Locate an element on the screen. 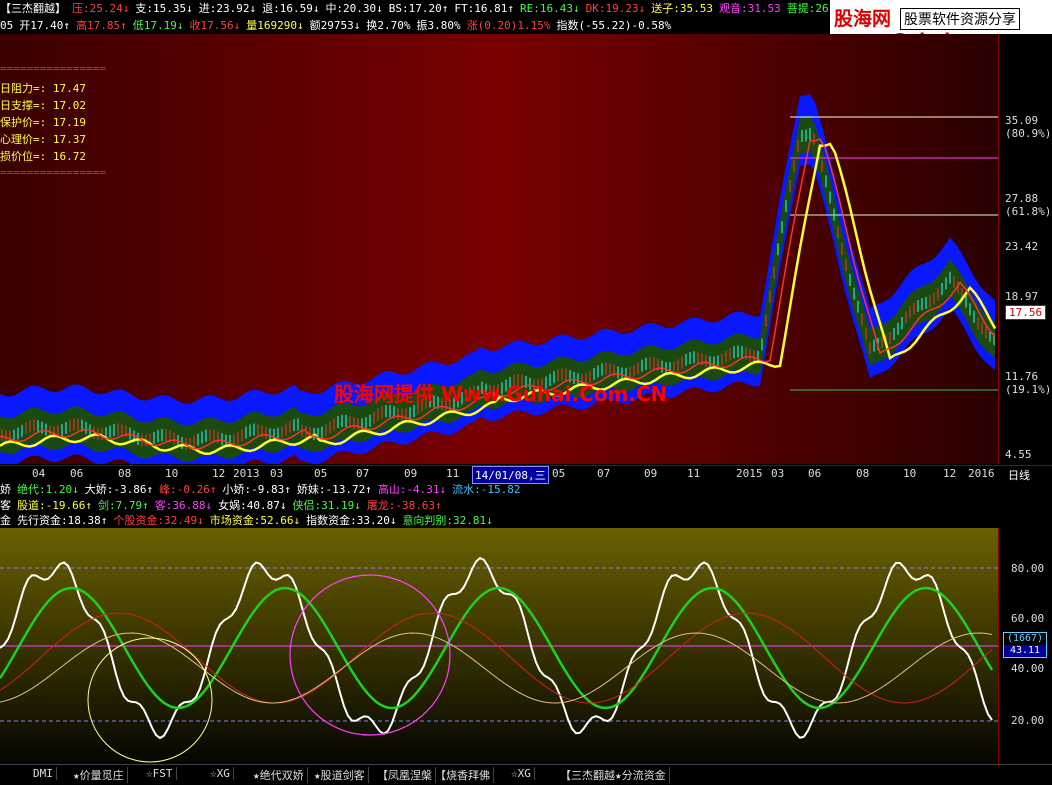 This screenshot has width=1052, height=785. jiao-item: 娇 is located at coordinates (5, 489).